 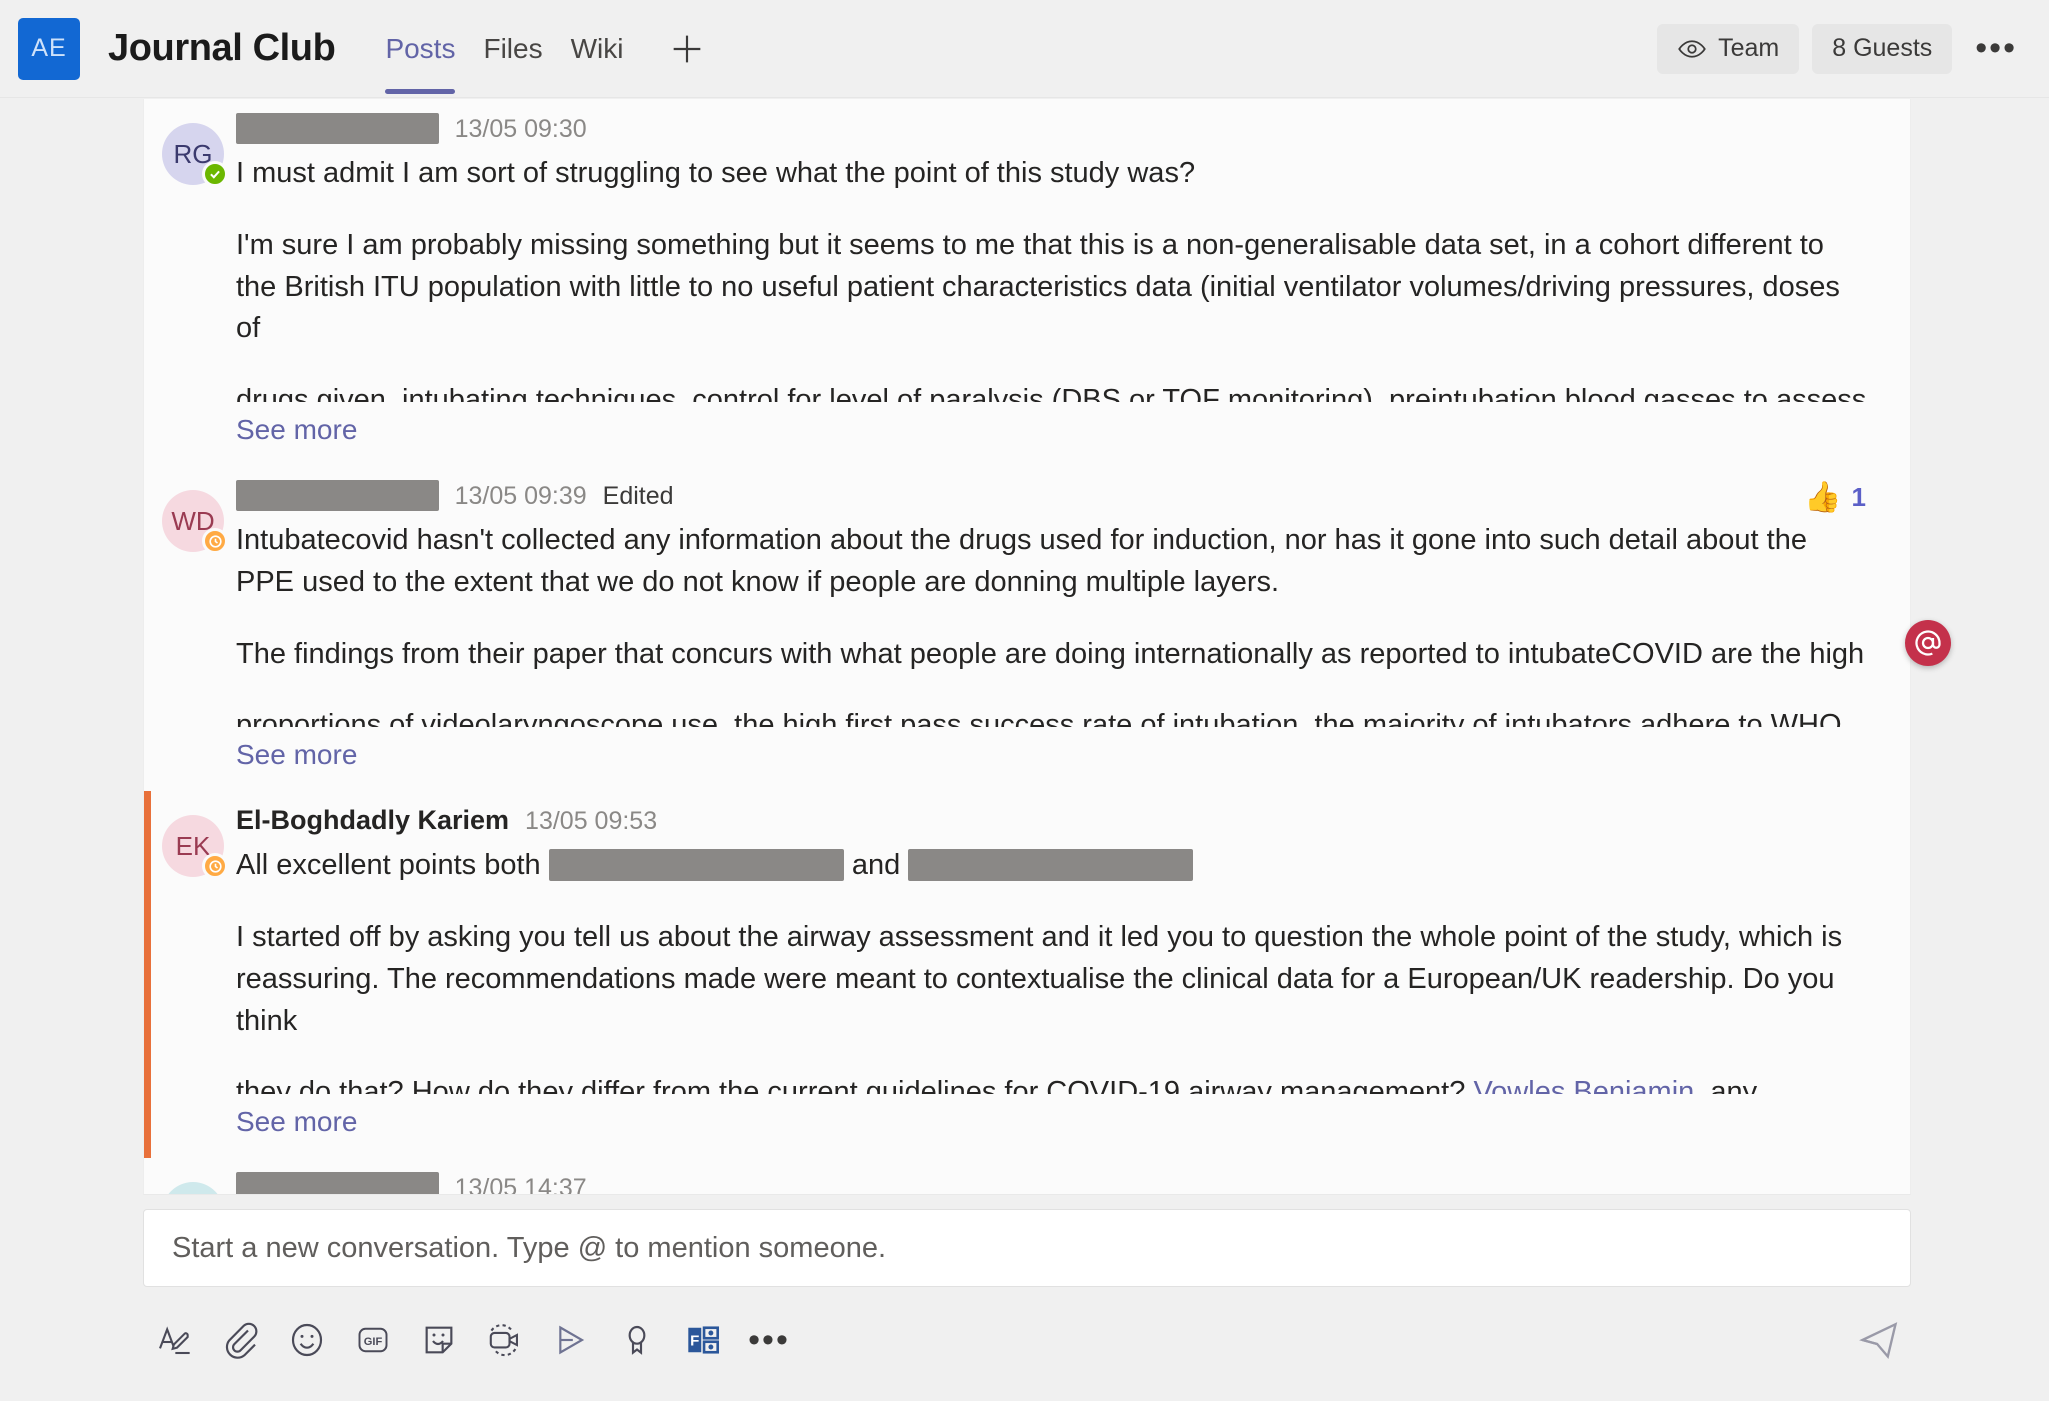 I want to click on message-timestamp: 13/05 09:39, so click(x=520, y=496).